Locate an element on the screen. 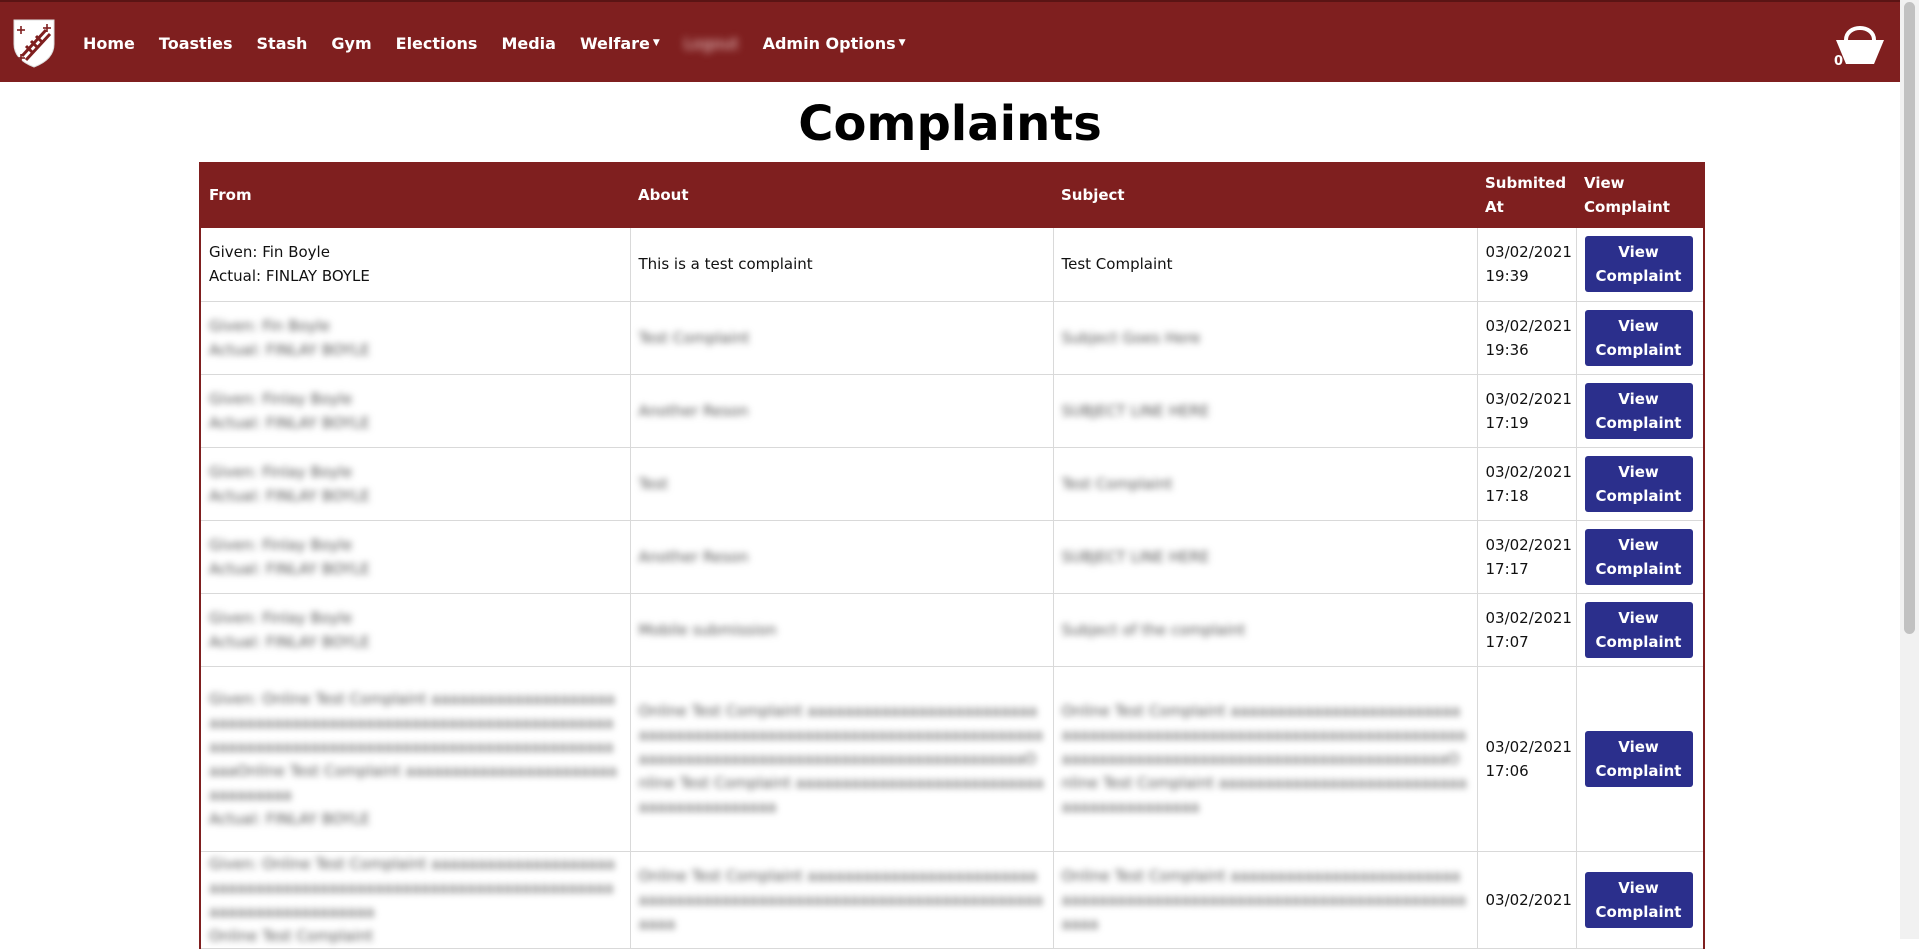  submitted-time: 17:18 is located at coordinates (1507, 495).